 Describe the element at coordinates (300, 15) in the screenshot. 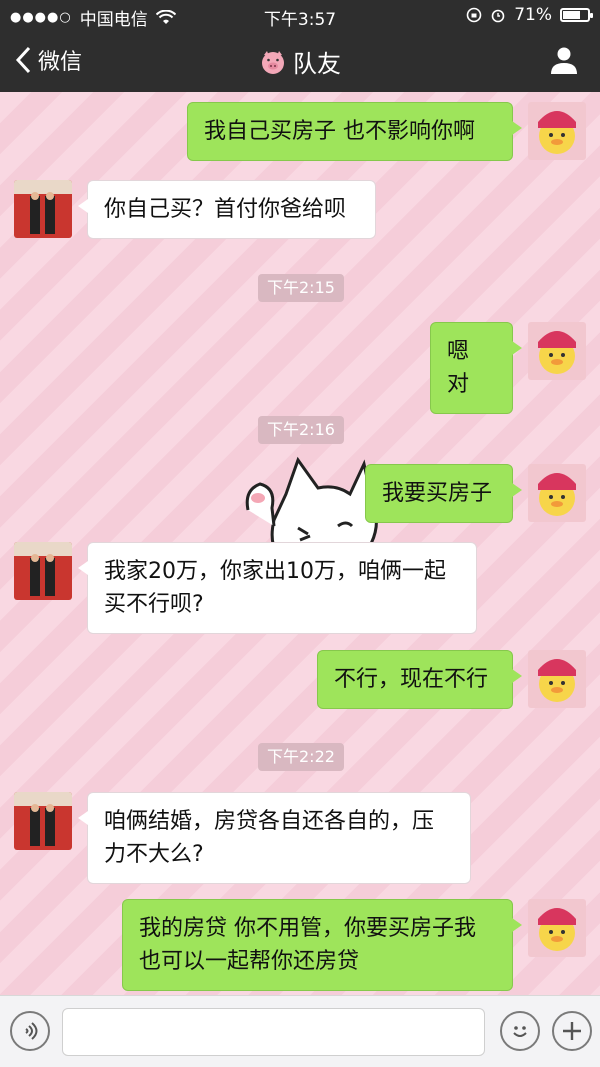

I see `status-bar: ●●●●○ 中国电信 下午3:57 71%` at that location.